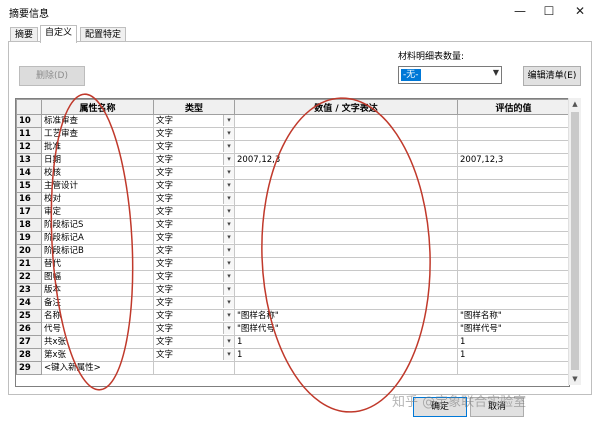  Describe the element at coordinates (97, 212) in the screenshot. I see `property-name-cell: 审定` at that location.